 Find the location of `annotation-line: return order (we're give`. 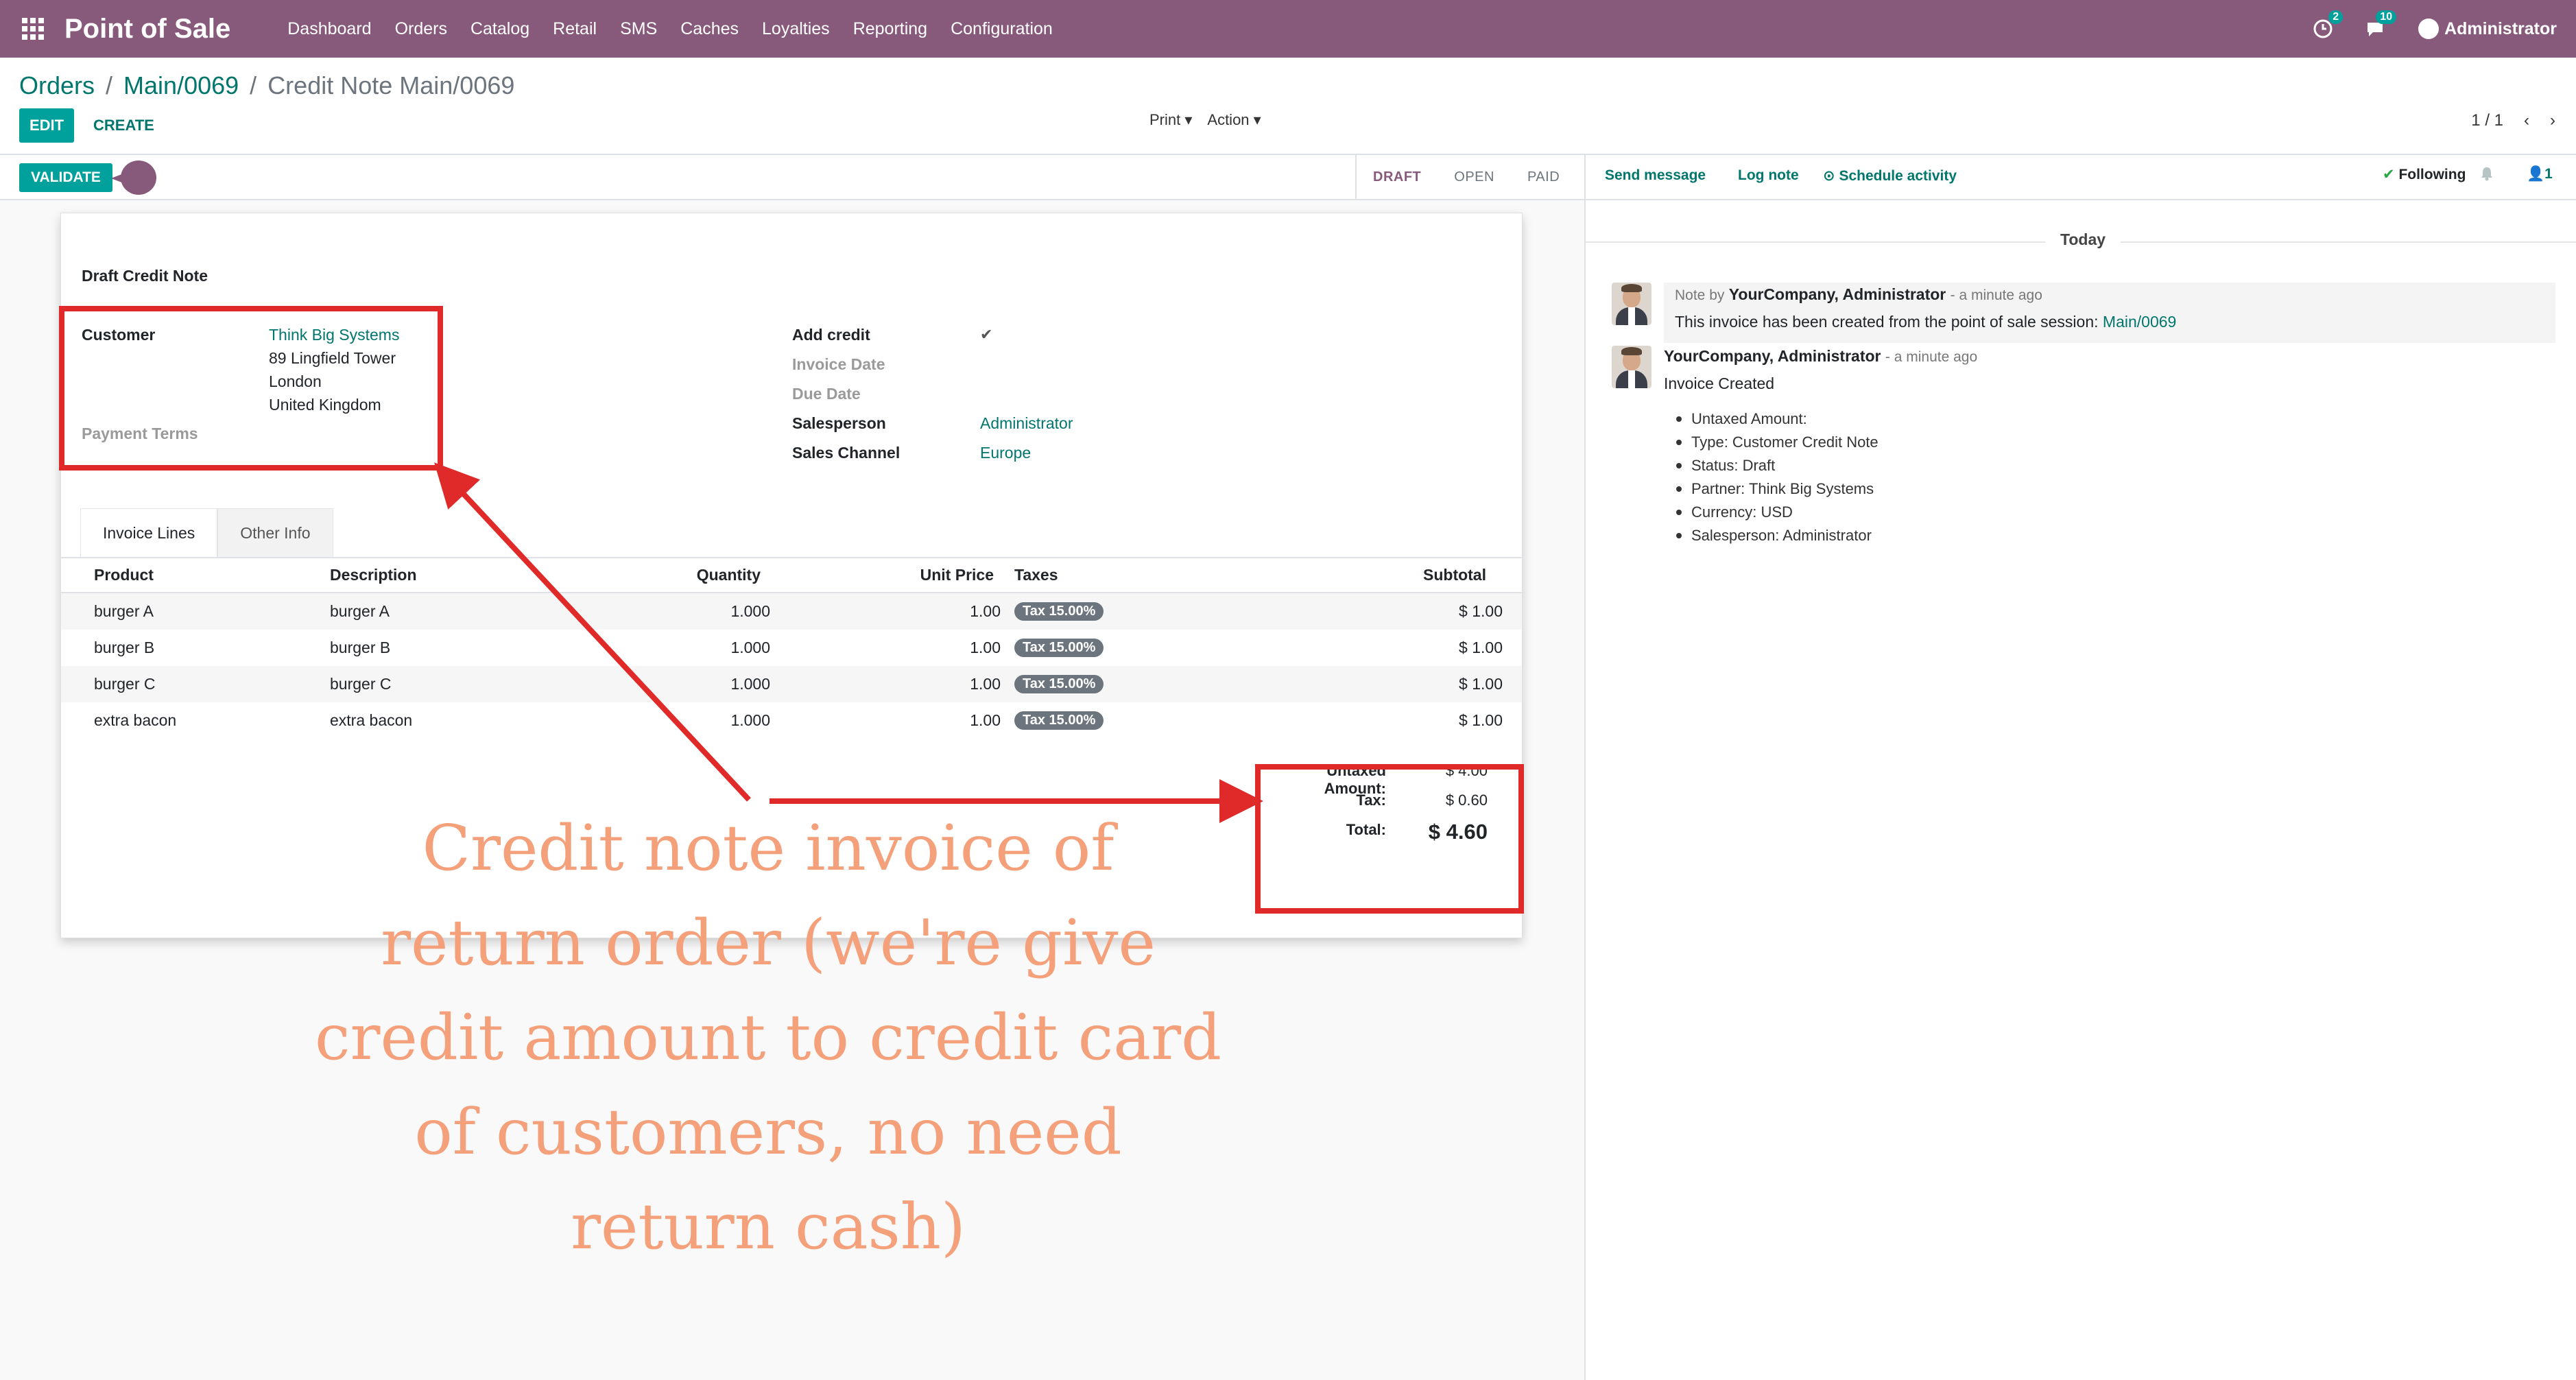

annotation-line: return order (we're give is located at coordinates (769, 942).